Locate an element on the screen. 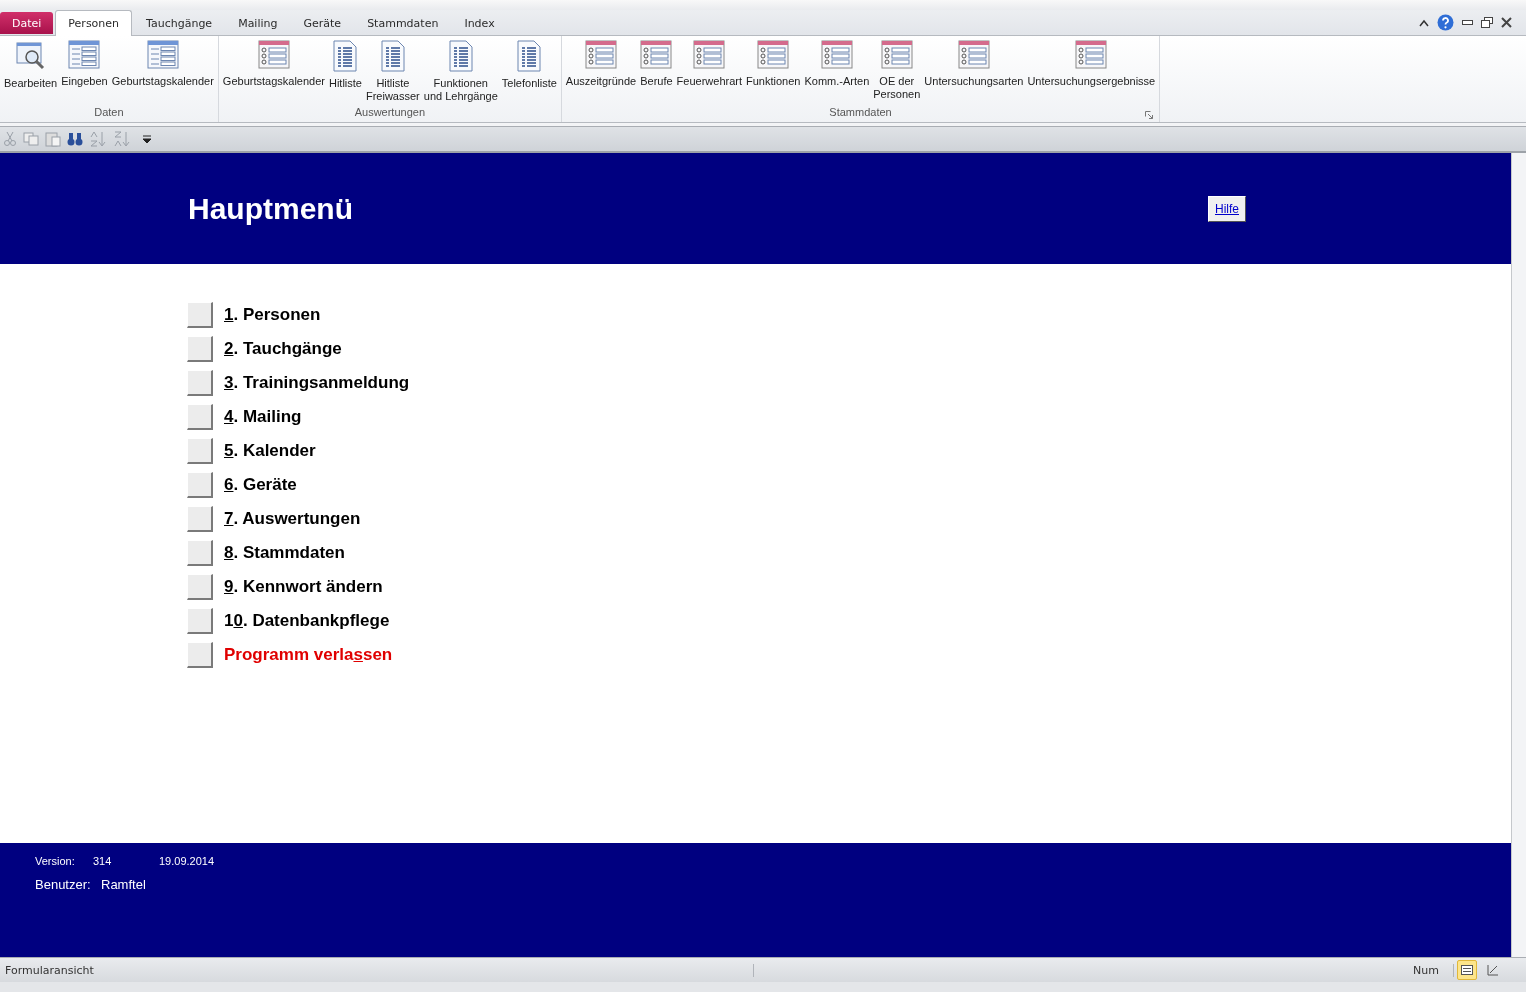 The height and width of the screenshot is (992, 1526). version-number: 314 is located at coordinates (103, 861).